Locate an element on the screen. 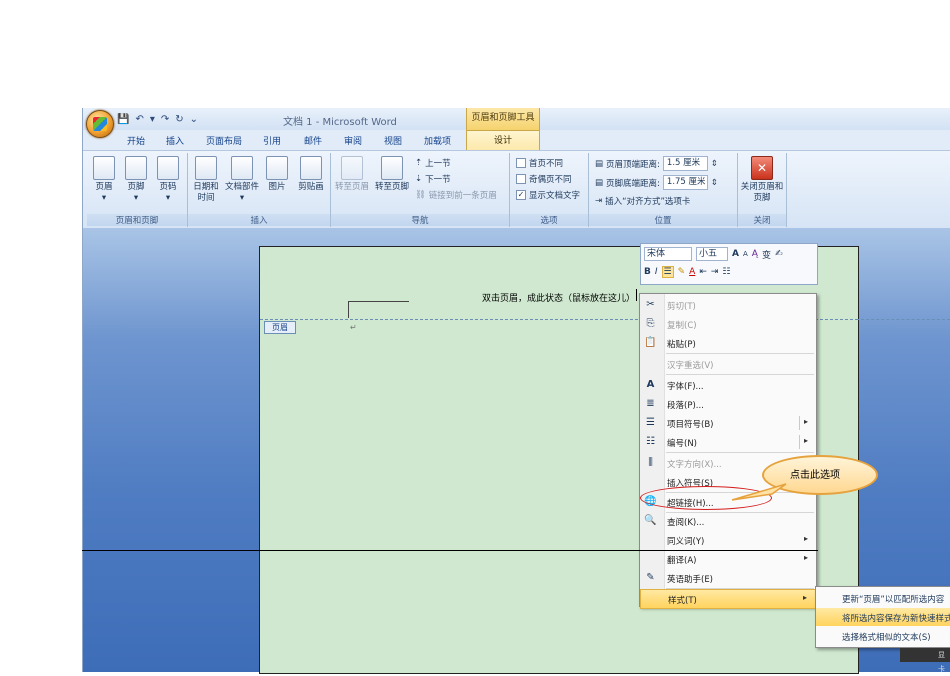 This screenshot has width=950, height=676. status-chip: 显卡 is located at coordinates (925, 660).